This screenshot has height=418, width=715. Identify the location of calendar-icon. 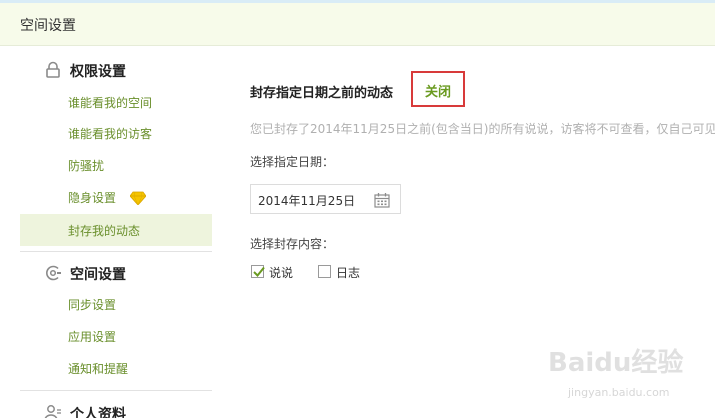
(382, 200).